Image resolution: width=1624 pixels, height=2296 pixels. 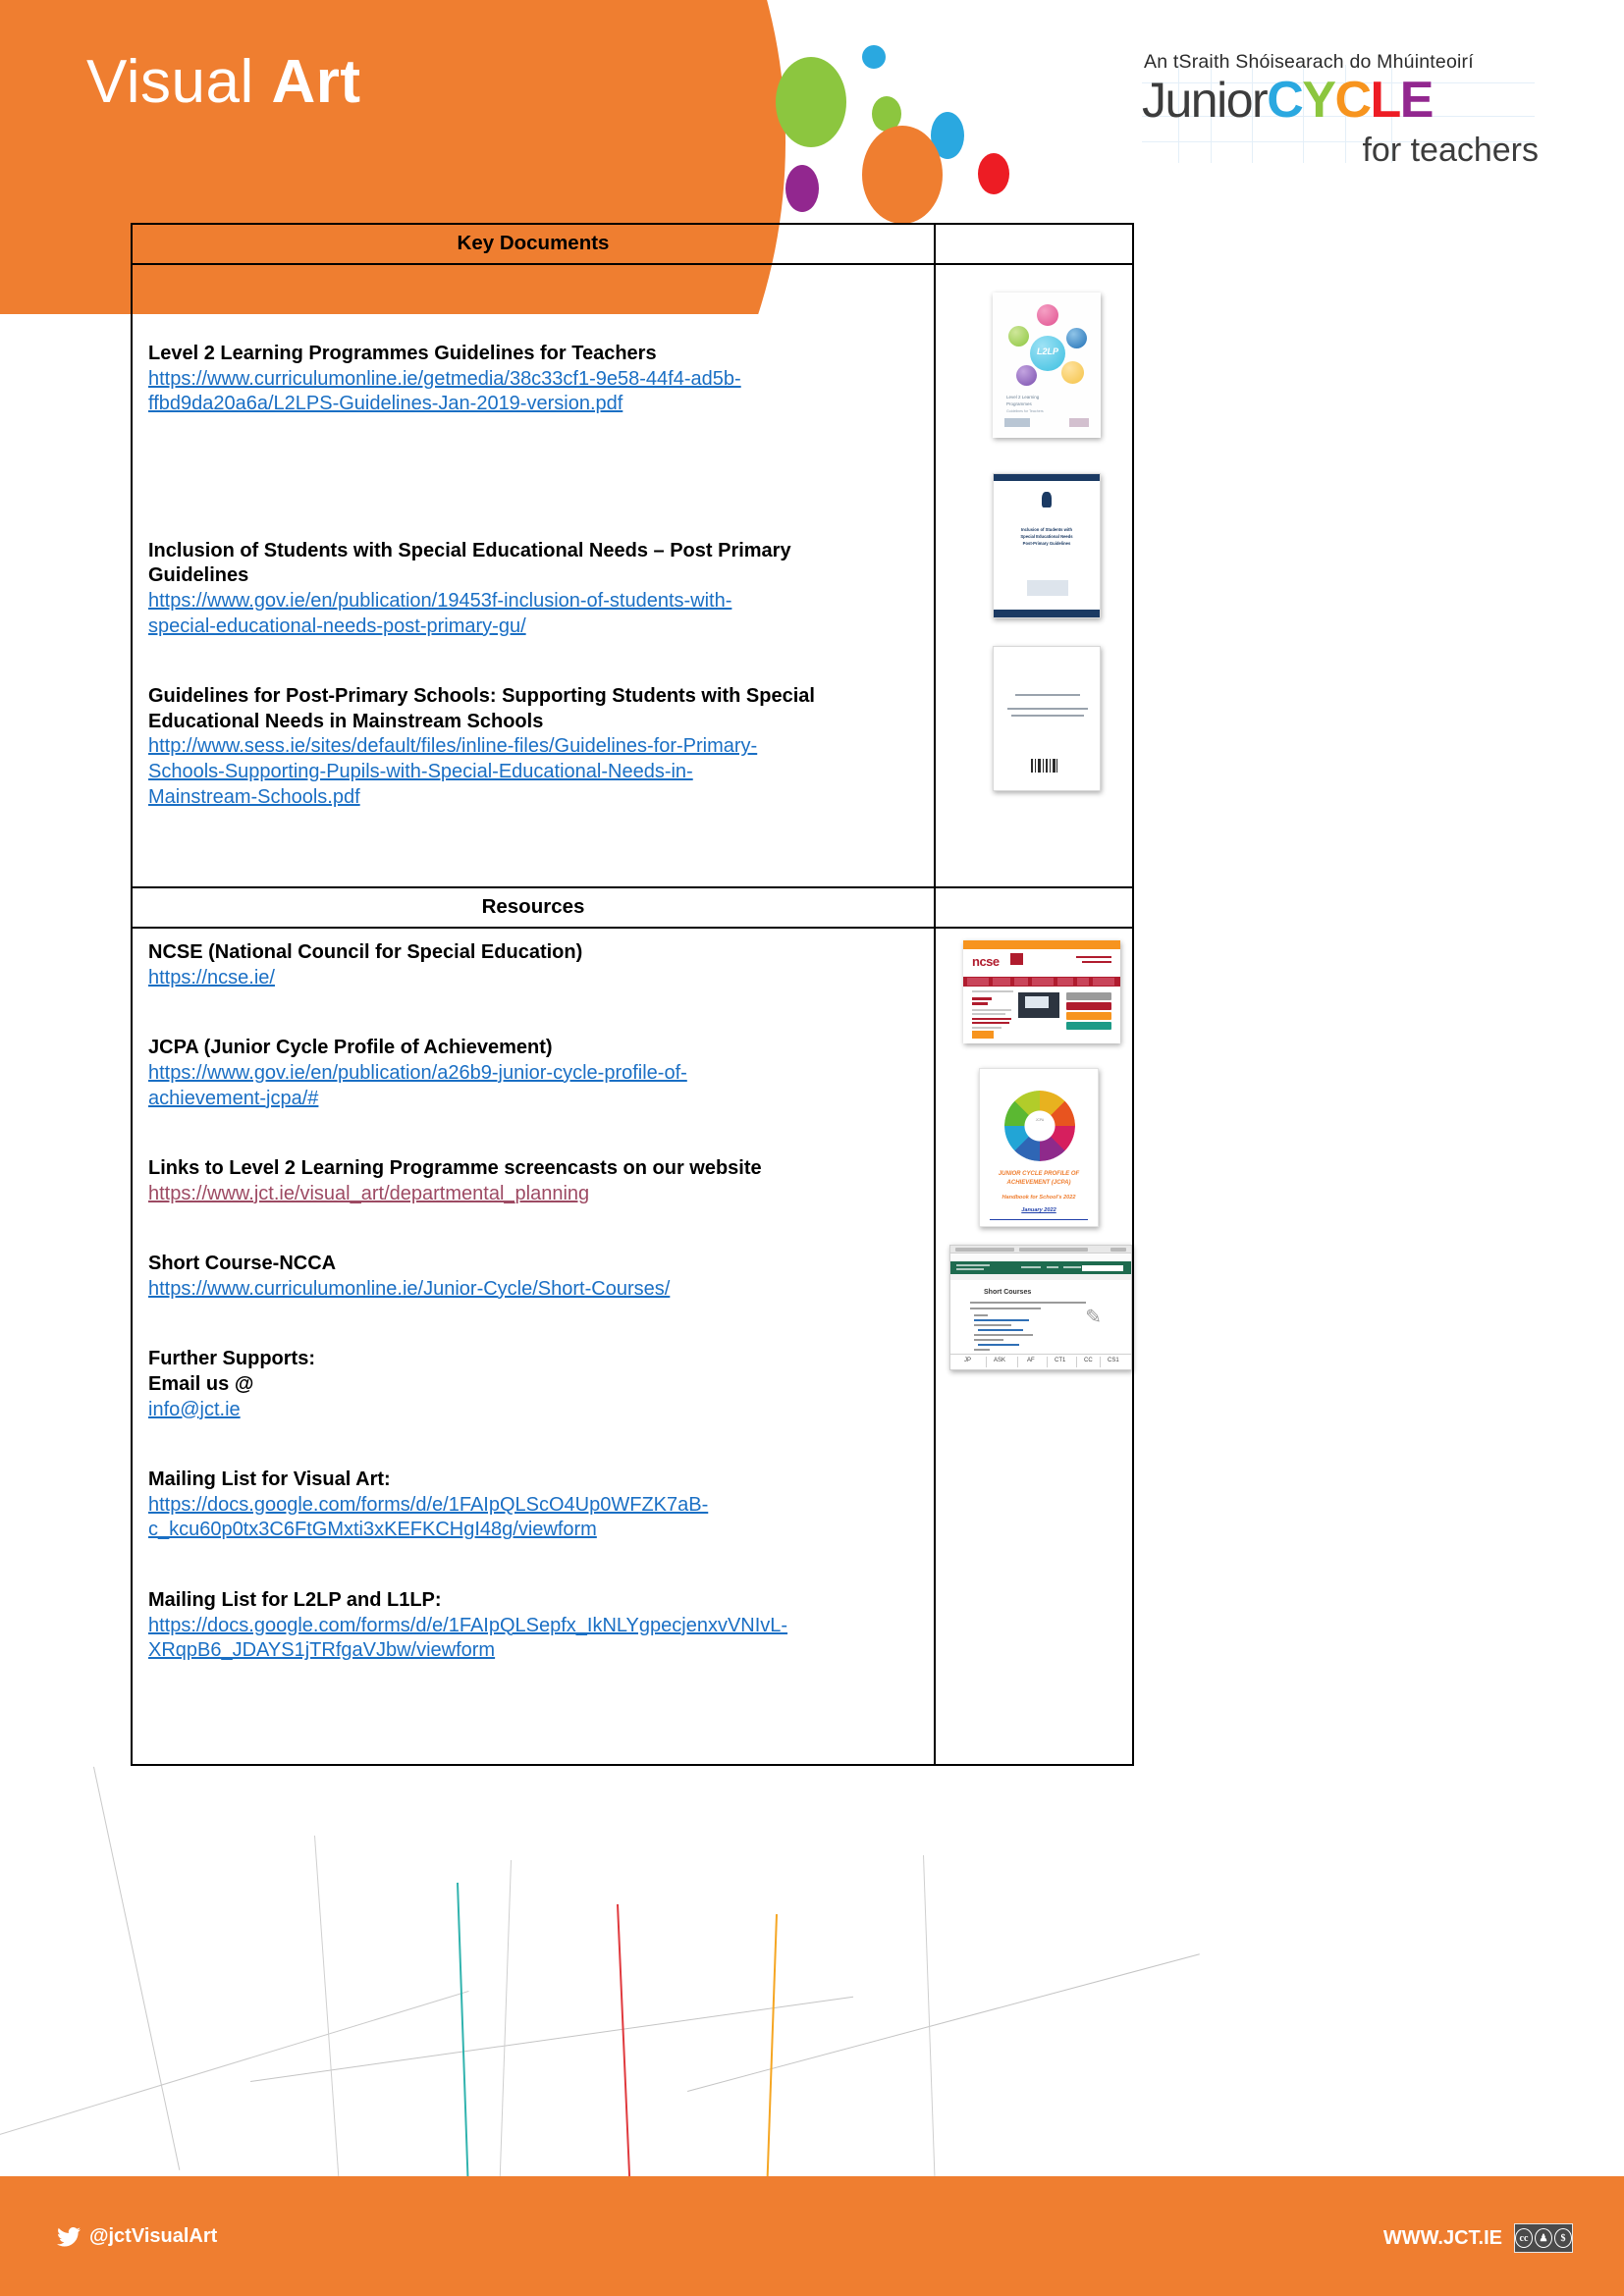 What do you see at coordinates (1079, 423) in the screenshot?
I see `l2lp-footer-logo-right` at bounding box center [1079, 423].